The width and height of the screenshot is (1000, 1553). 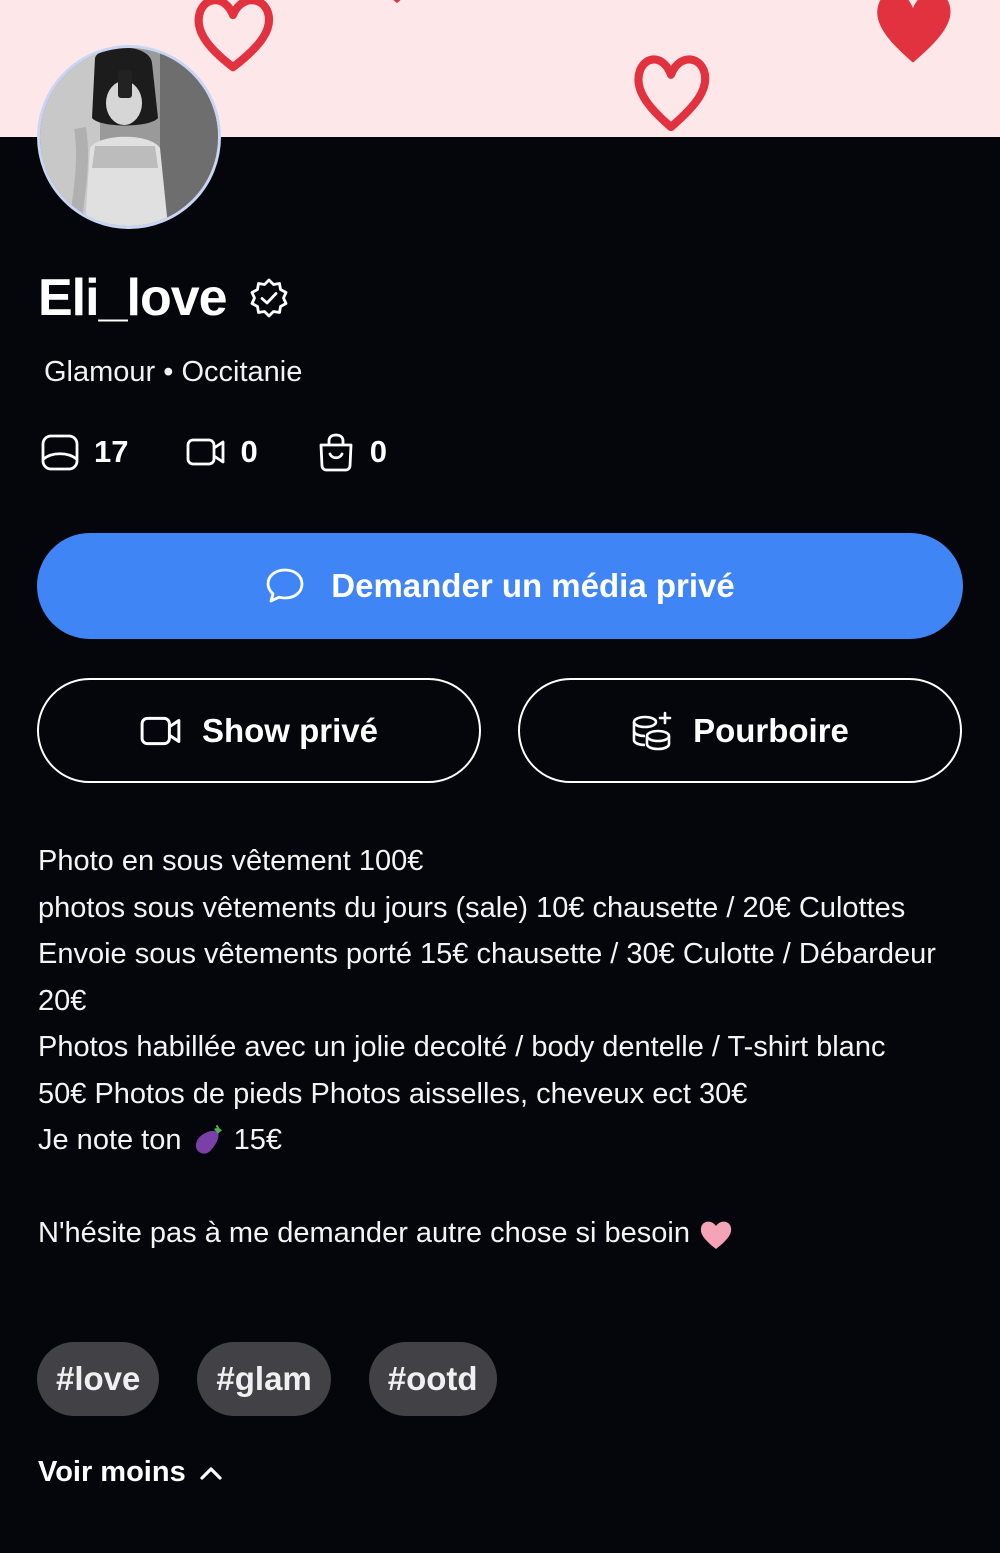 I want to click on stat-videos-count: 0, so click(x=249, y=451).